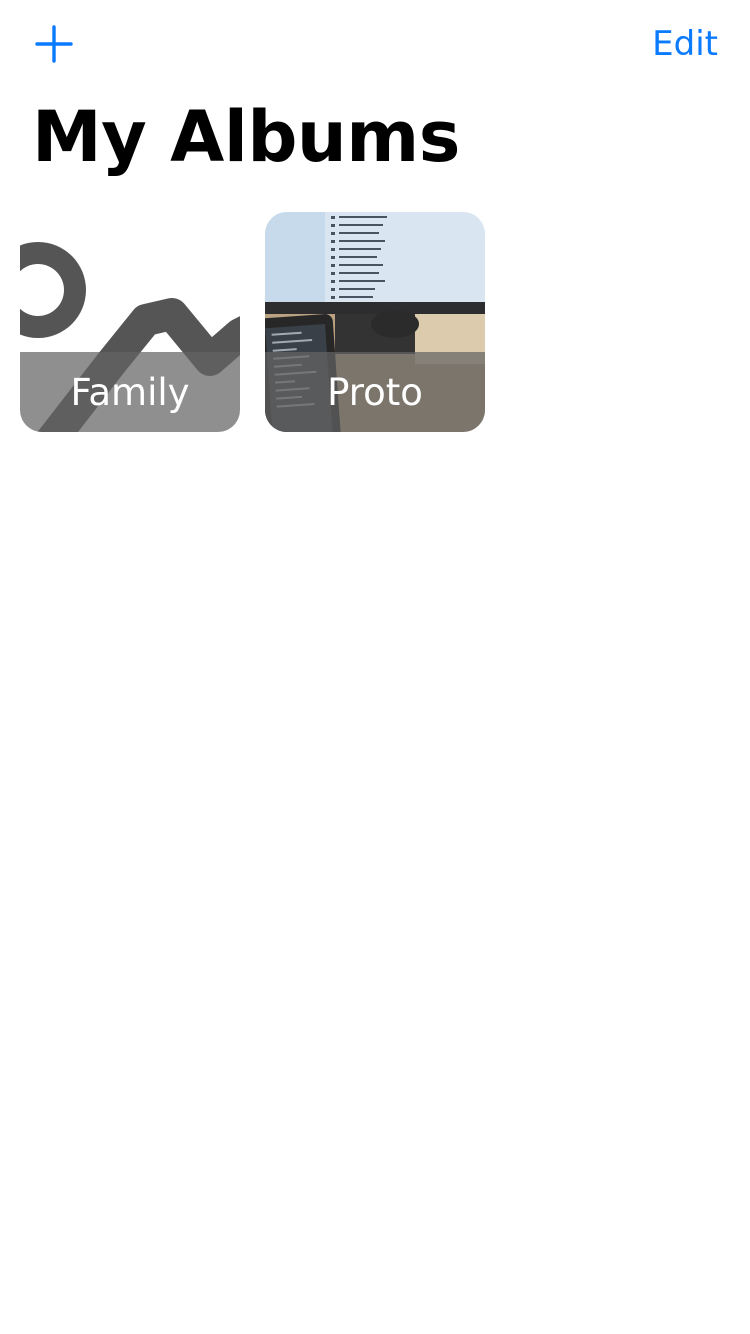 The width and height of the screenshot is (750, 1334). What do you see at coordinates (130, 322) in the screenshot?
I see `album-tile-family: Family` at bounding box center [130, 322].